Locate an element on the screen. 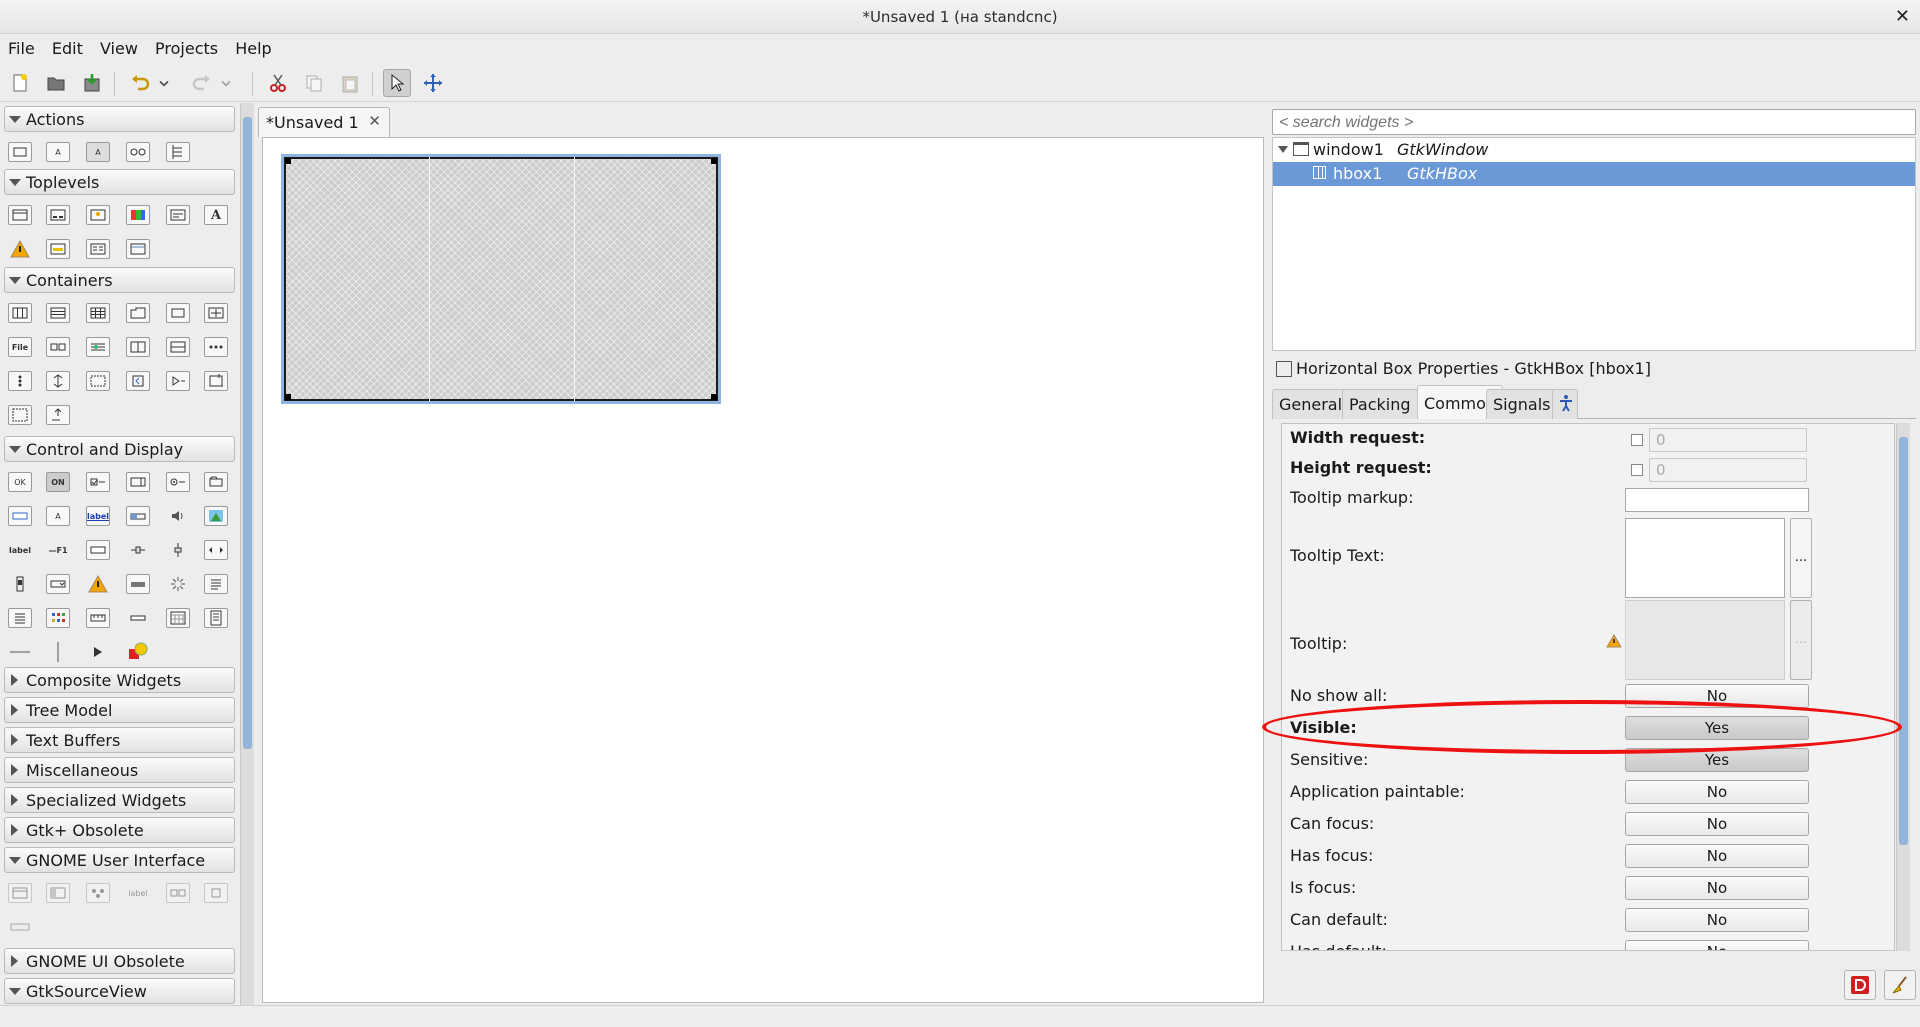 The width and height of the screenshot is (1920, 1027). text-entry-icon is located at coordinates (98, 550).